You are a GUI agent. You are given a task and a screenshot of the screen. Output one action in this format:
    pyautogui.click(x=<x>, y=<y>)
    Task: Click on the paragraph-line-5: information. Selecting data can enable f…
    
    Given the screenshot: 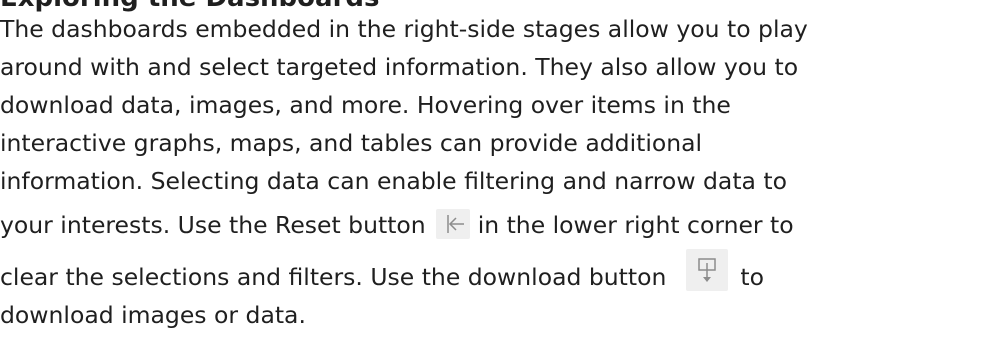 What is the action you would take?
    pyautogui.click(x=393, y=181)
    